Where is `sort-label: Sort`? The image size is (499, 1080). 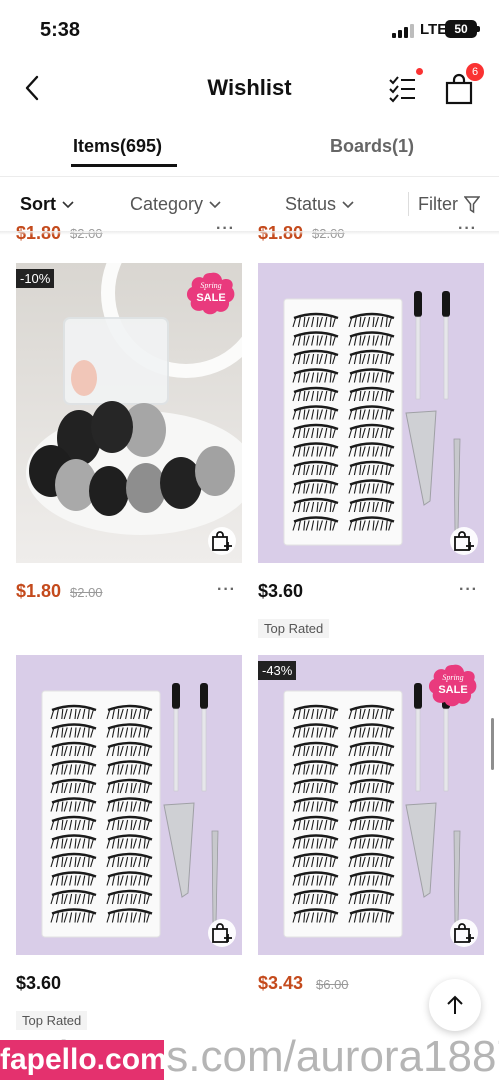
sort-label: Sort is located at coordinates (38, 204).